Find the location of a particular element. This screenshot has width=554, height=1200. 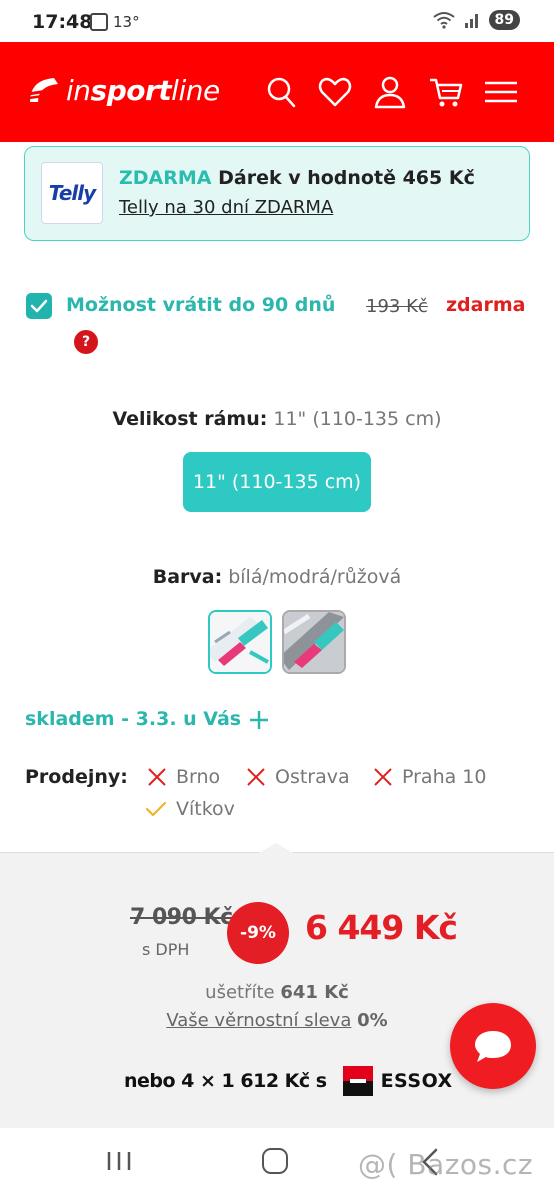

tax-note: s DPH is located at coordinates (166, 949).